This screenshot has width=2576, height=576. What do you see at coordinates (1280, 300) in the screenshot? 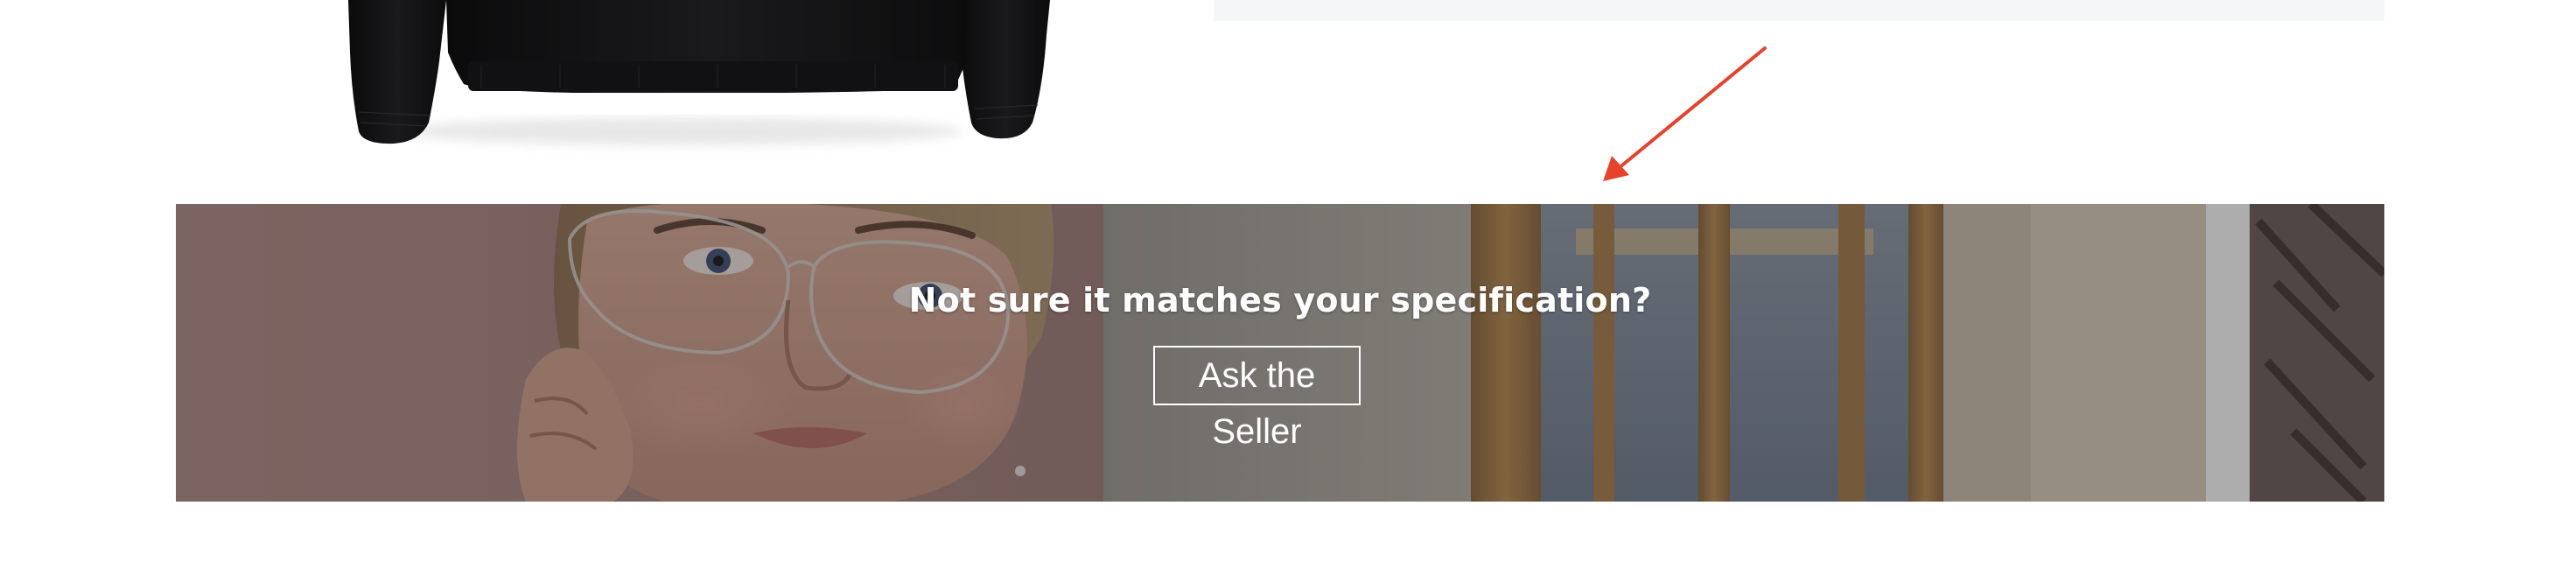
I see `banner-headline: Not sure it matches your specification?` at bounding box center [1280, 300].